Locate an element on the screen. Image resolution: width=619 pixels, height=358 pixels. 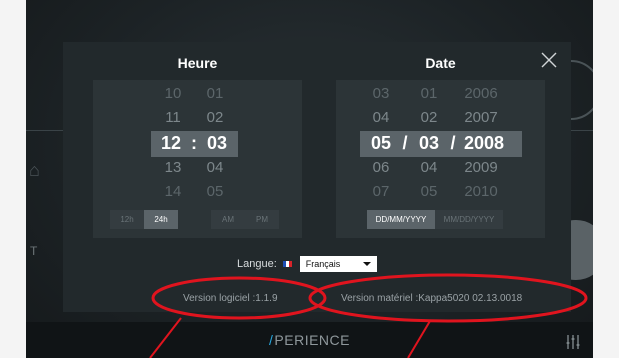
am-pm-toggle: AM PM is located at coordinates (245, 219).